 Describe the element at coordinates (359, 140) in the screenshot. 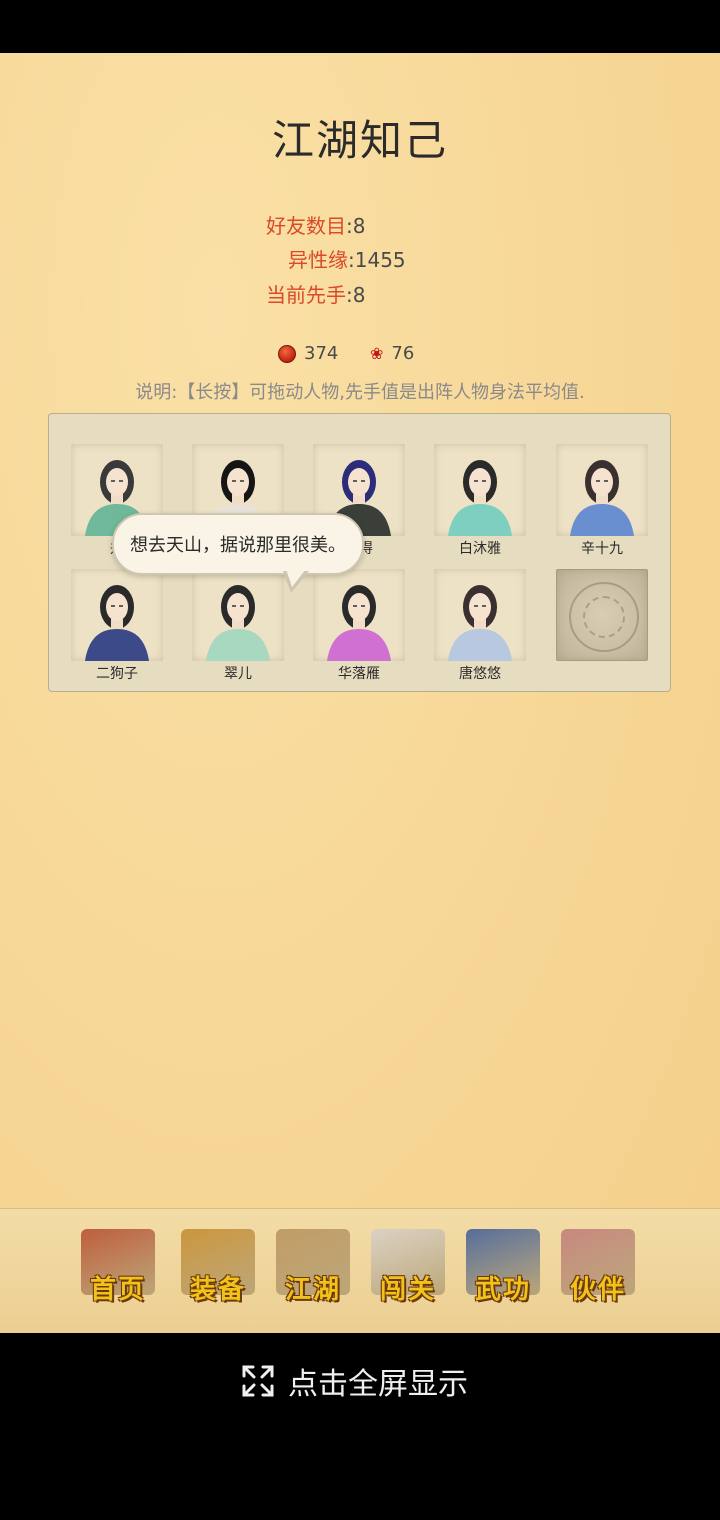

I see `page-title: 江湖知己` at that location.